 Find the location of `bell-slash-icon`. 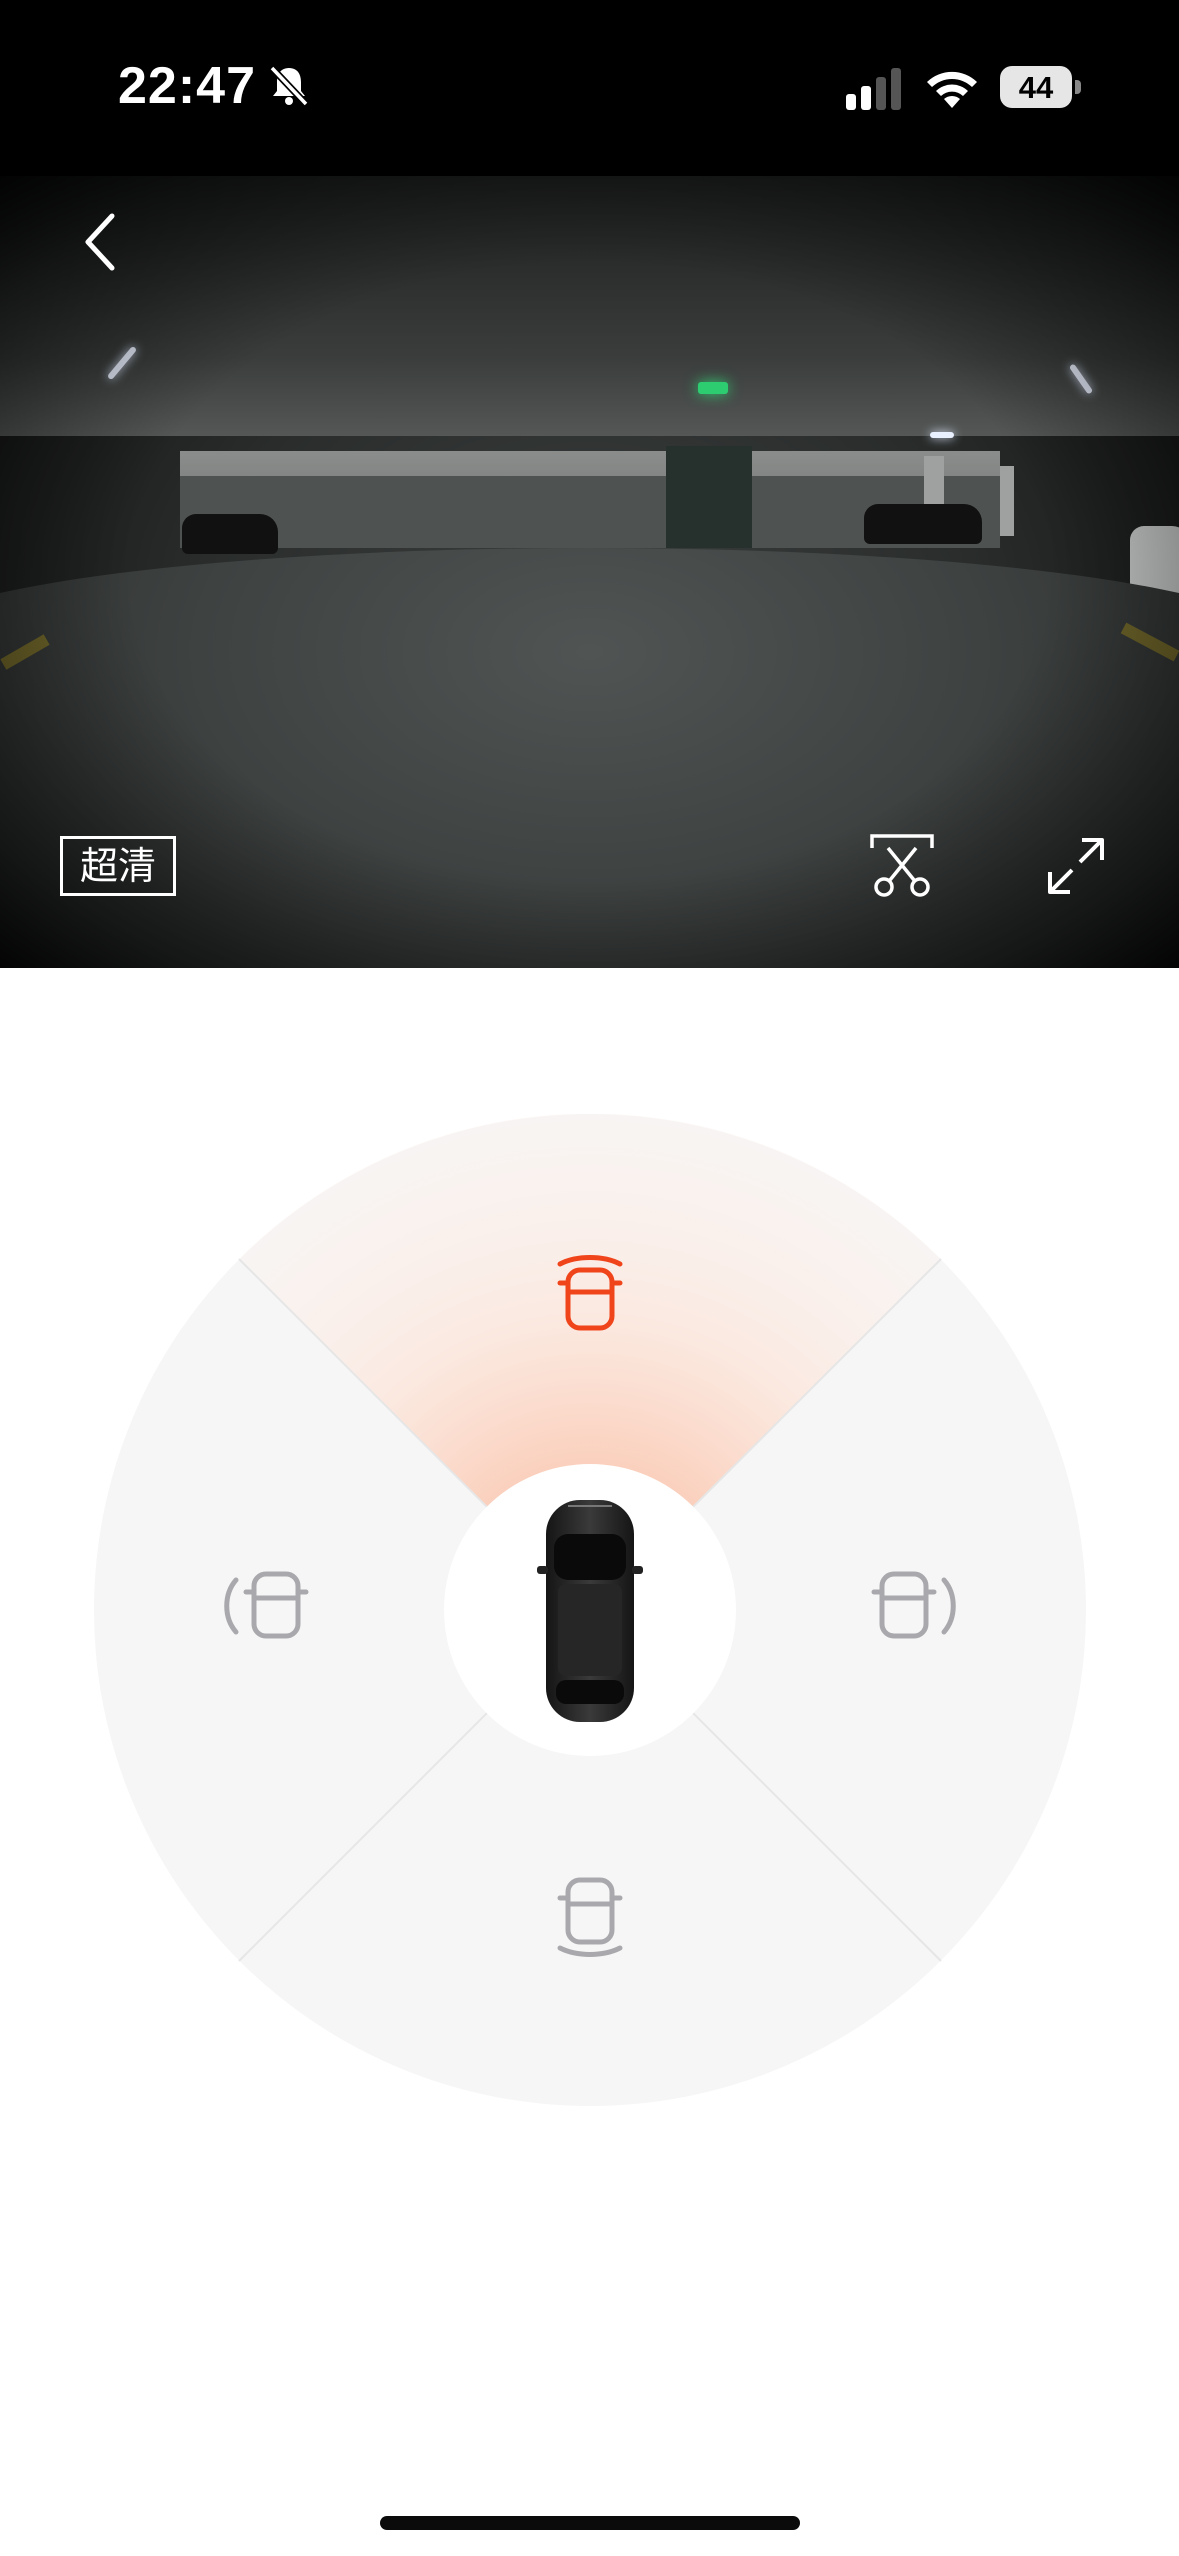

bell-slash-icon is located at coordinates (289, 86).